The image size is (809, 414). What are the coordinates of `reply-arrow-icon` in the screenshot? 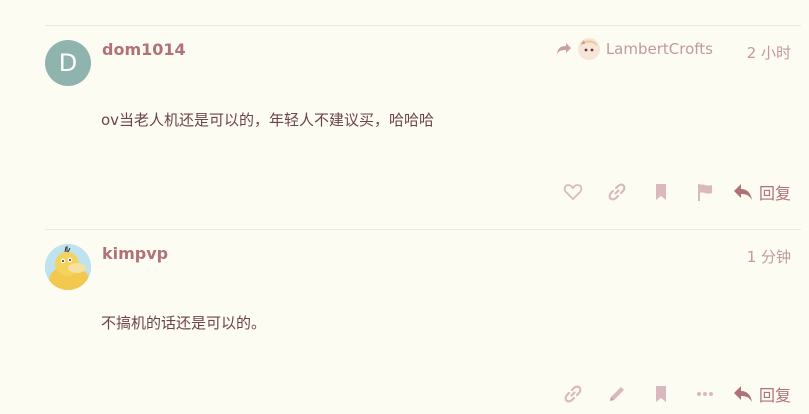 It's located at (563, 49).